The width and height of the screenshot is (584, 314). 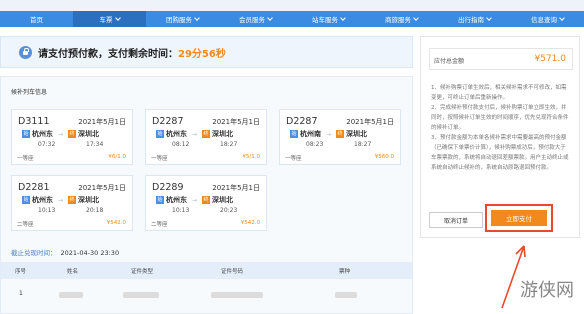 What do you see at coordinates (73, 272) in the screenshot?
I see `col-name: 姓名` at bounding box center [73, 272].